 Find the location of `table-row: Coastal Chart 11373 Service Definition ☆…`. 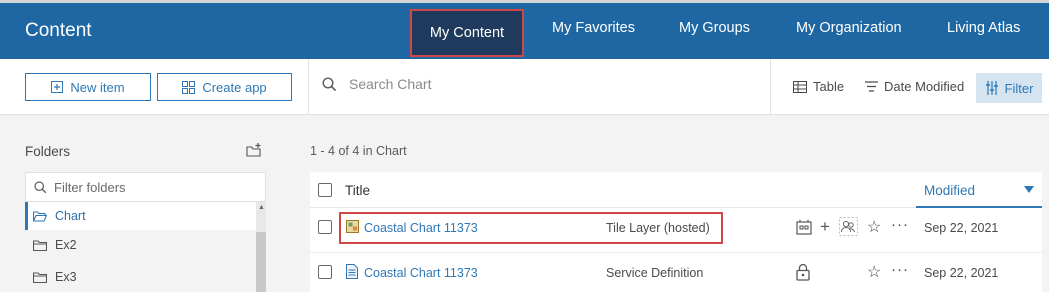

table-row: Coastal Chart 11373 Service Definition ☆… is located at coordinates (676, 273).